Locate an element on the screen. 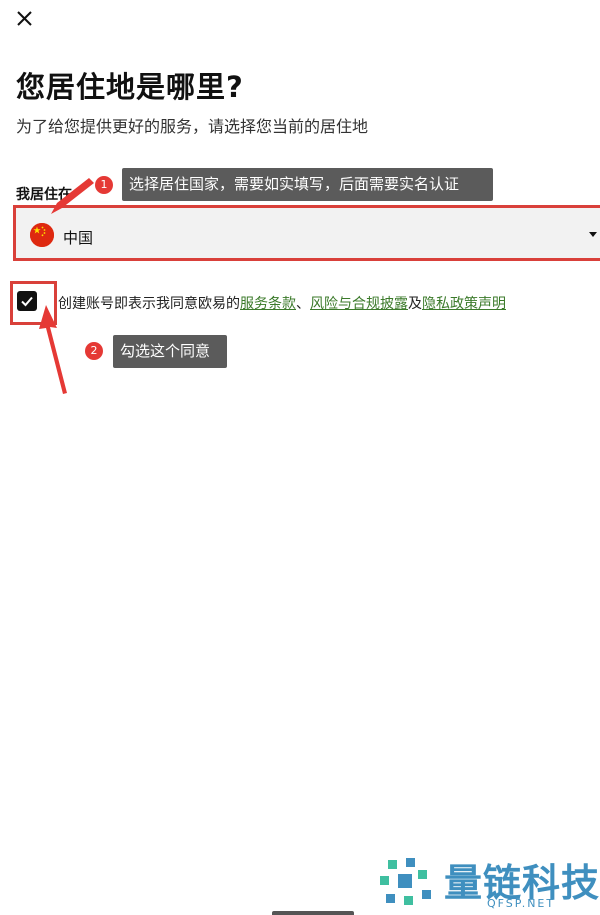 The height and width of the screenshot is (915, 600). step-1-tooltip: 选择居住国家，需要如实填写，后面需要实名认证 is located at coordinates (307, 184).